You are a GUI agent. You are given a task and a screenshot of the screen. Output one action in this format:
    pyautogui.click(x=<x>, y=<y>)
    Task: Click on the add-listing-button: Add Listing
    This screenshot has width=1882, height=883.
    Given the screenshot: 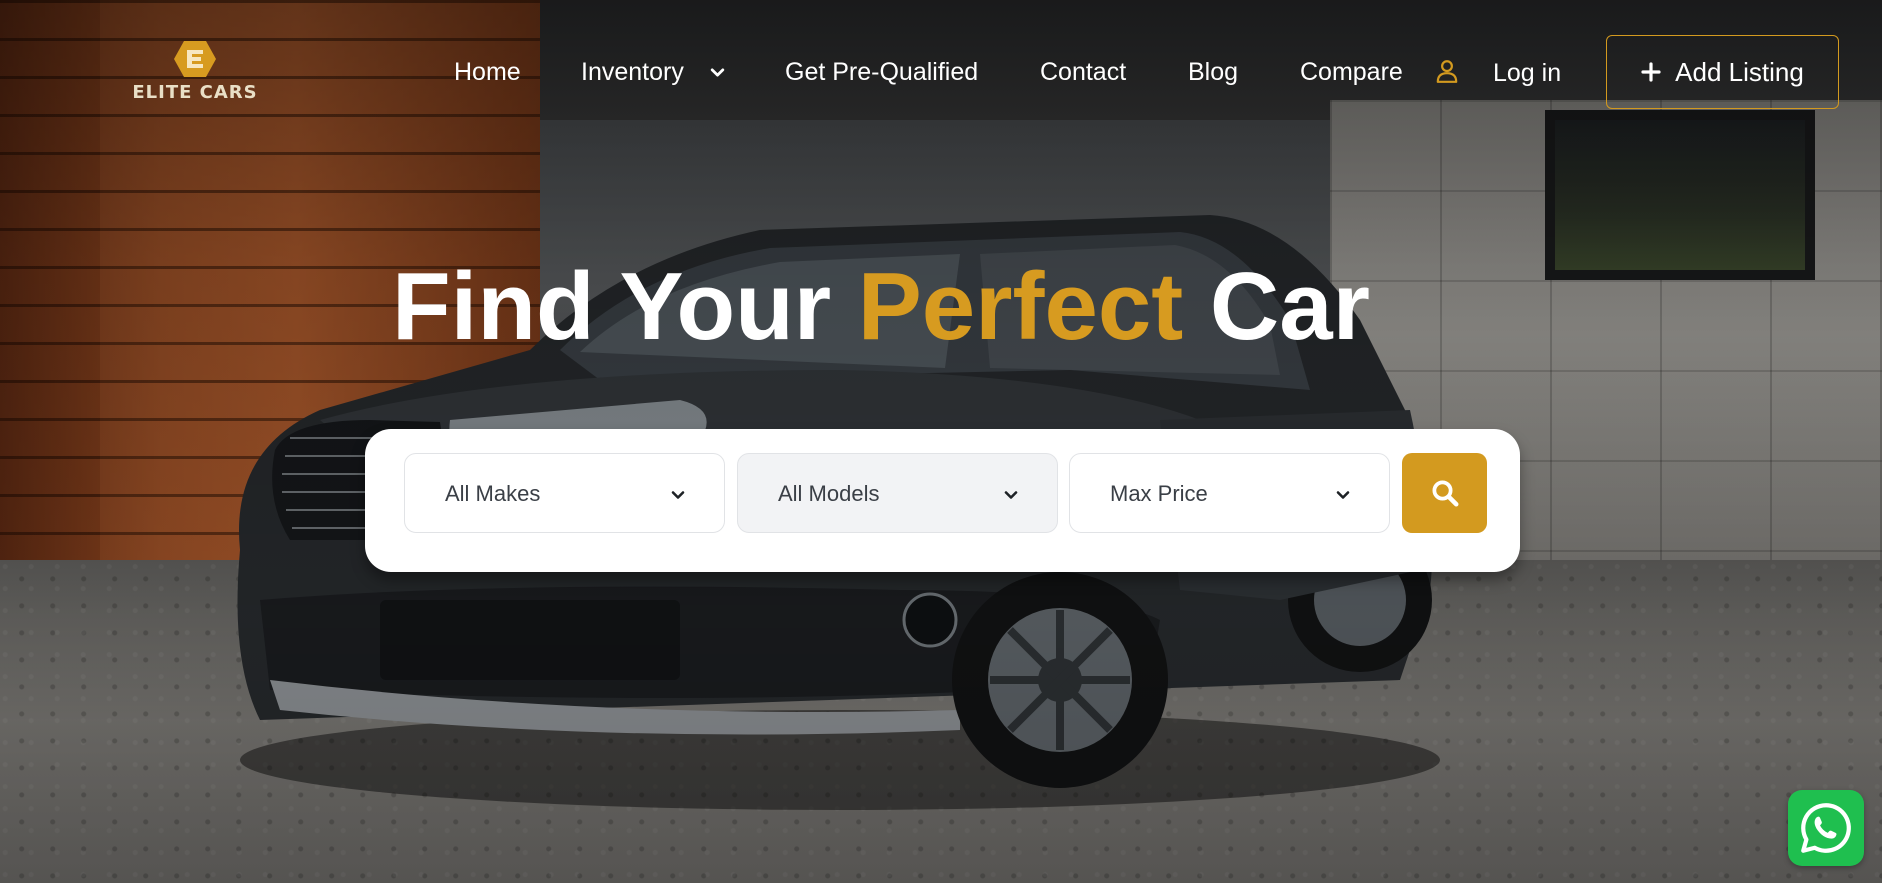 What is the action you would take?
    pyautogui.click(x=1722, y=72)
    